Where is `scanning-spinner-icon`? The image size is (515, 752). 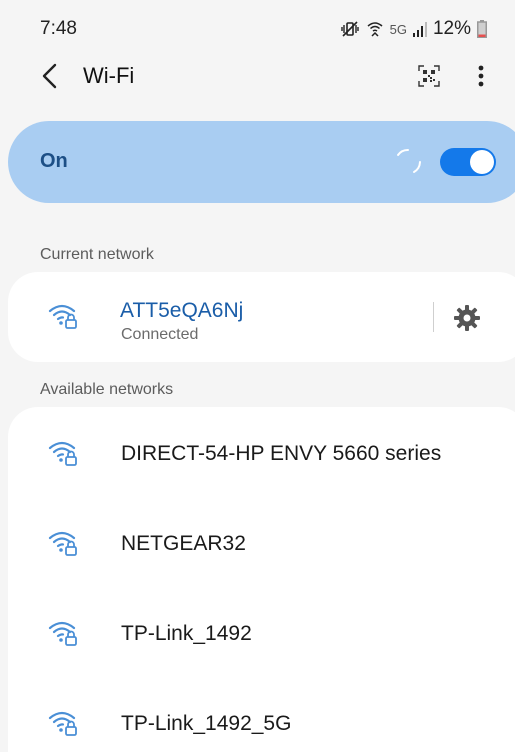
scanning-spinner-icon is located at coordinates (408, 164).